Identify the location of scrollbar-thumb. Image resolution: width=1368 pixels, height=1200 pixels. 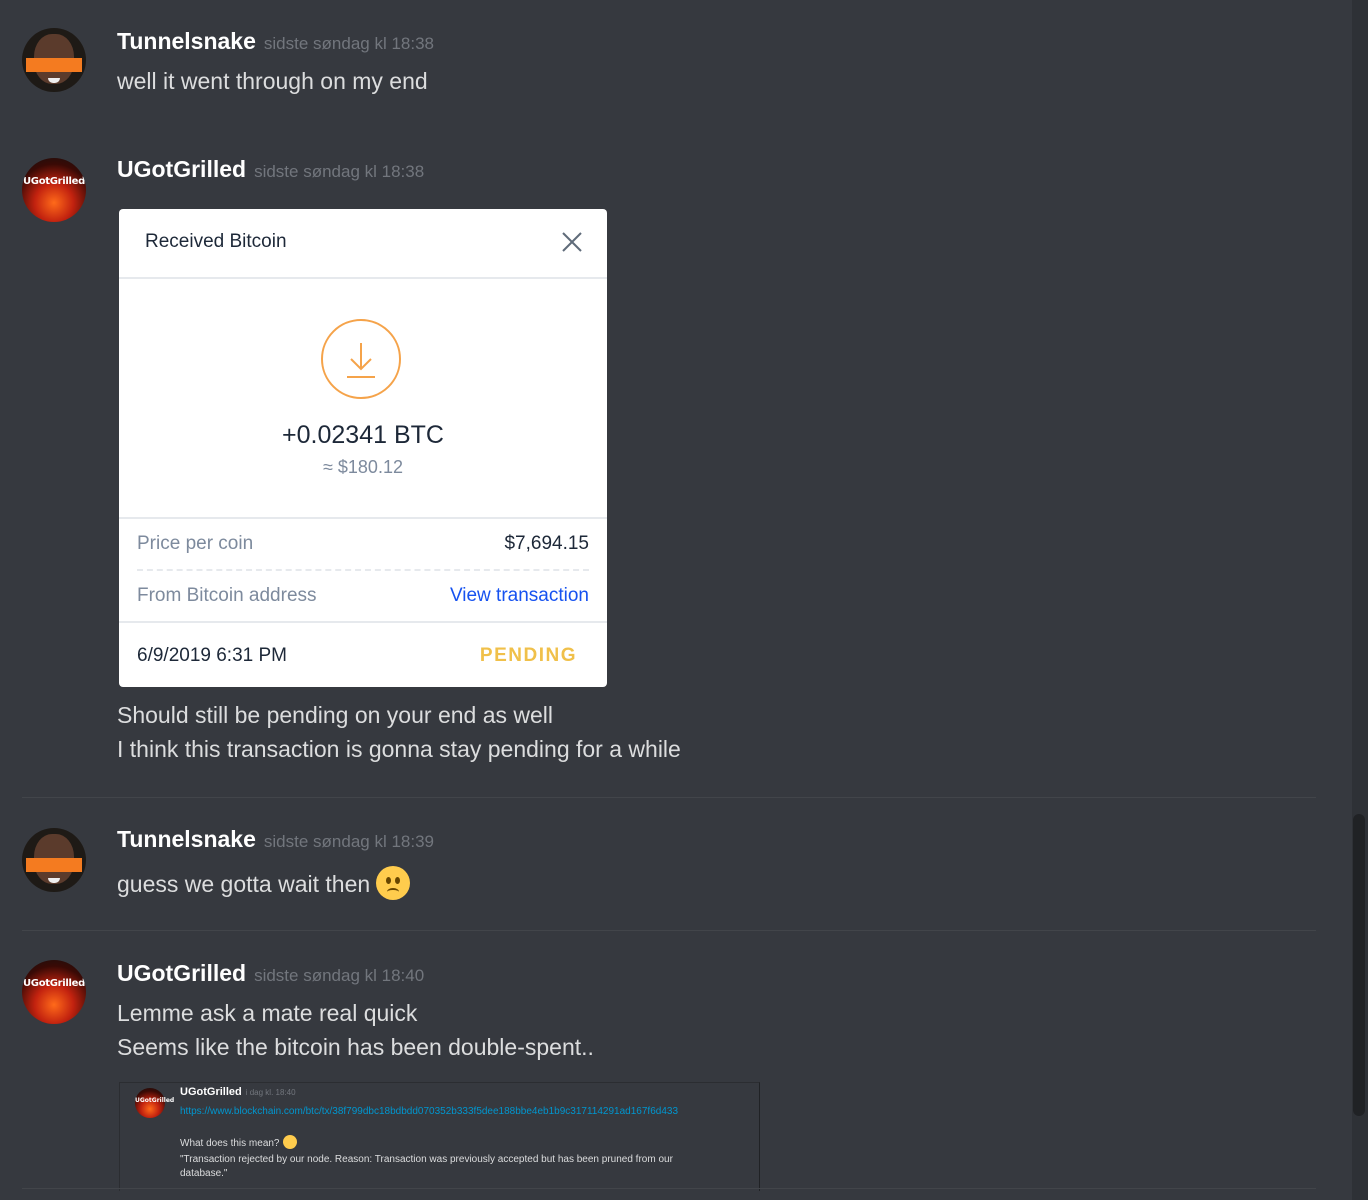
(1359, 965).